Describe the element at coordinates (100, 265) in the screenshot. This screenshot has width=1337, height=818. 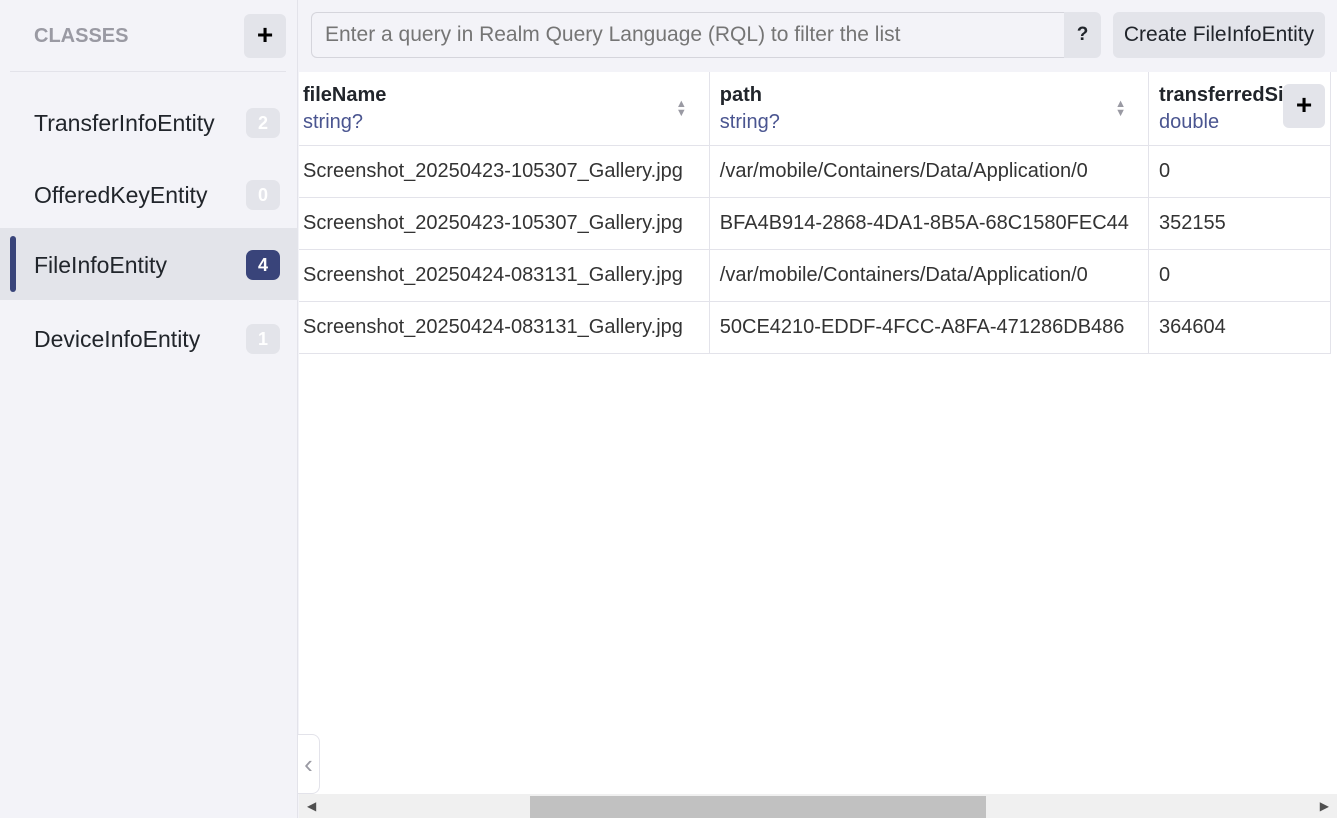
I see `sidebar-item-label: FileInfoEntity` at that location.